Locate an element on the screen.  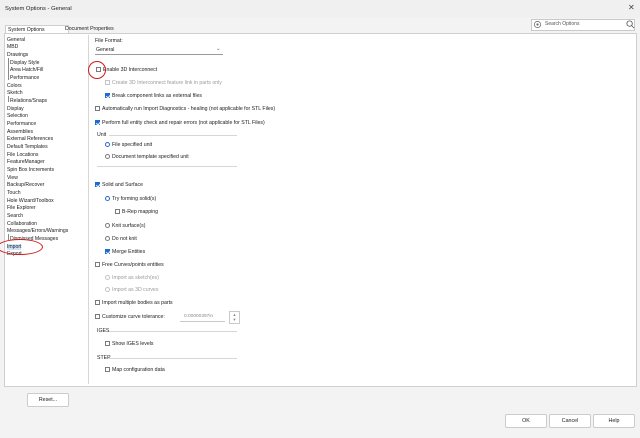
search-options-icon is located at coordinates (537, 24).